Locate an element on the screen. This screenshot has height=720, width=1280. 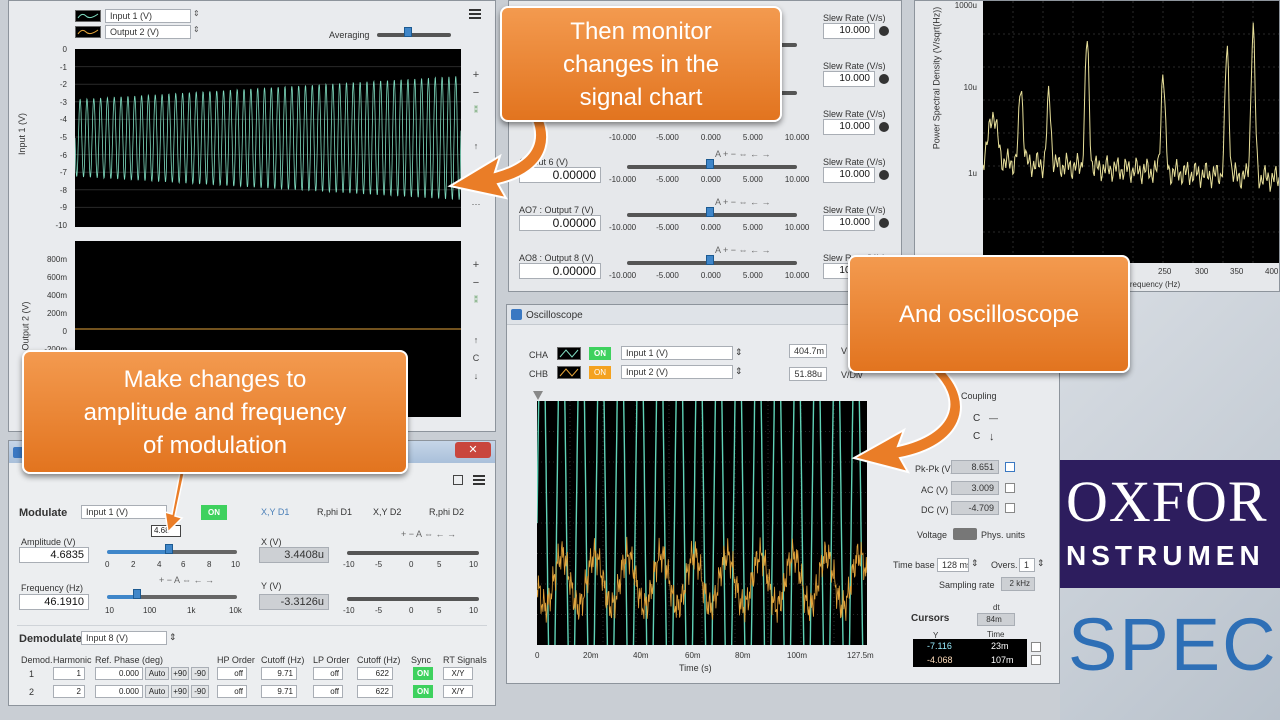
trigger-marker is located at coordinates (538, 395).